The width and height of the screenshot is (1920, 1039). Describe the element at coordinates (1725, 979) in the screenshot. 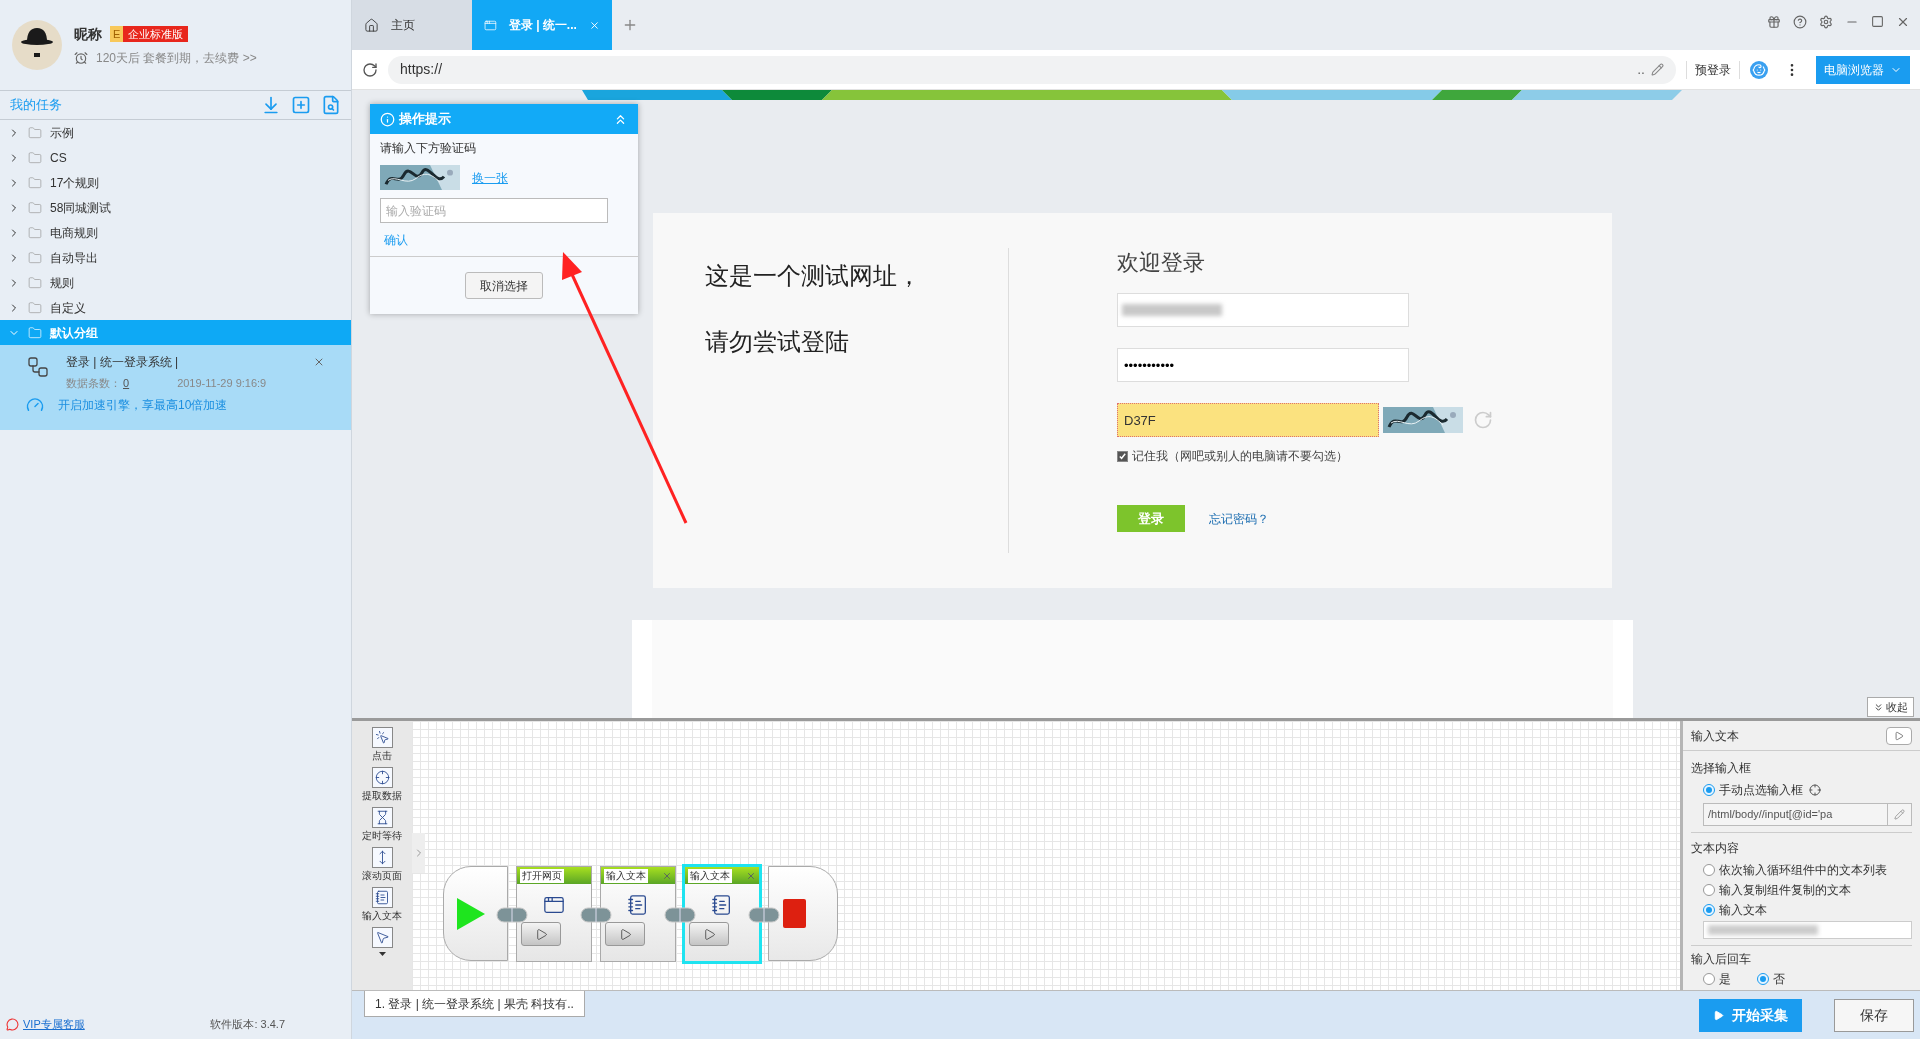

I see `radio-label: 是` at that location.